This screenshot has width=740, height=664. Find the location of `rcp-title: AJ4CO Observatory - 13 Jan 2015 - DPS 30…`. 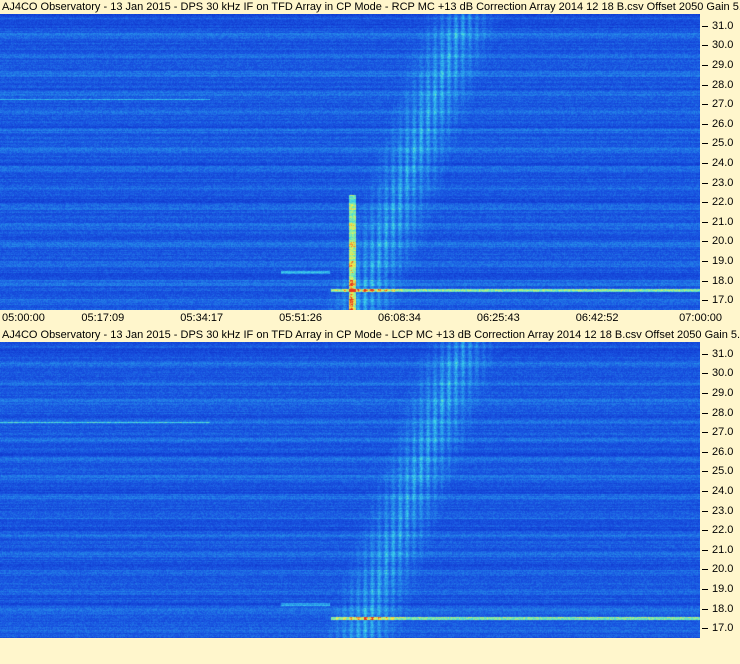

rcp-title: AJ4CO Observatory - 13 Jan 2015 - DPS 30… is located at coordinates (371, 7).